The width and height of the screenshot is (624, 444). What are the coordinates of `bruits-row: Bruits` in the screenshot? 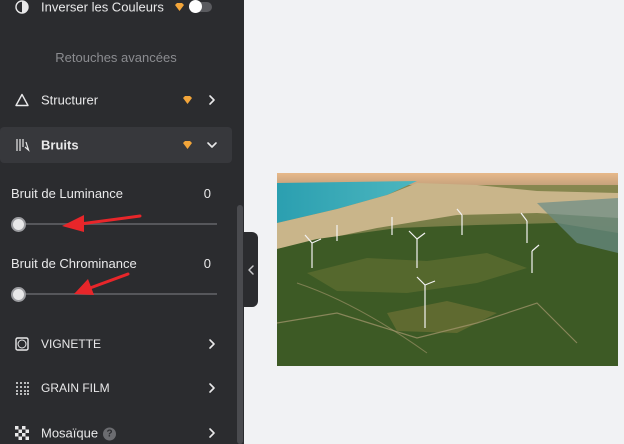 It's located at (116, 145).